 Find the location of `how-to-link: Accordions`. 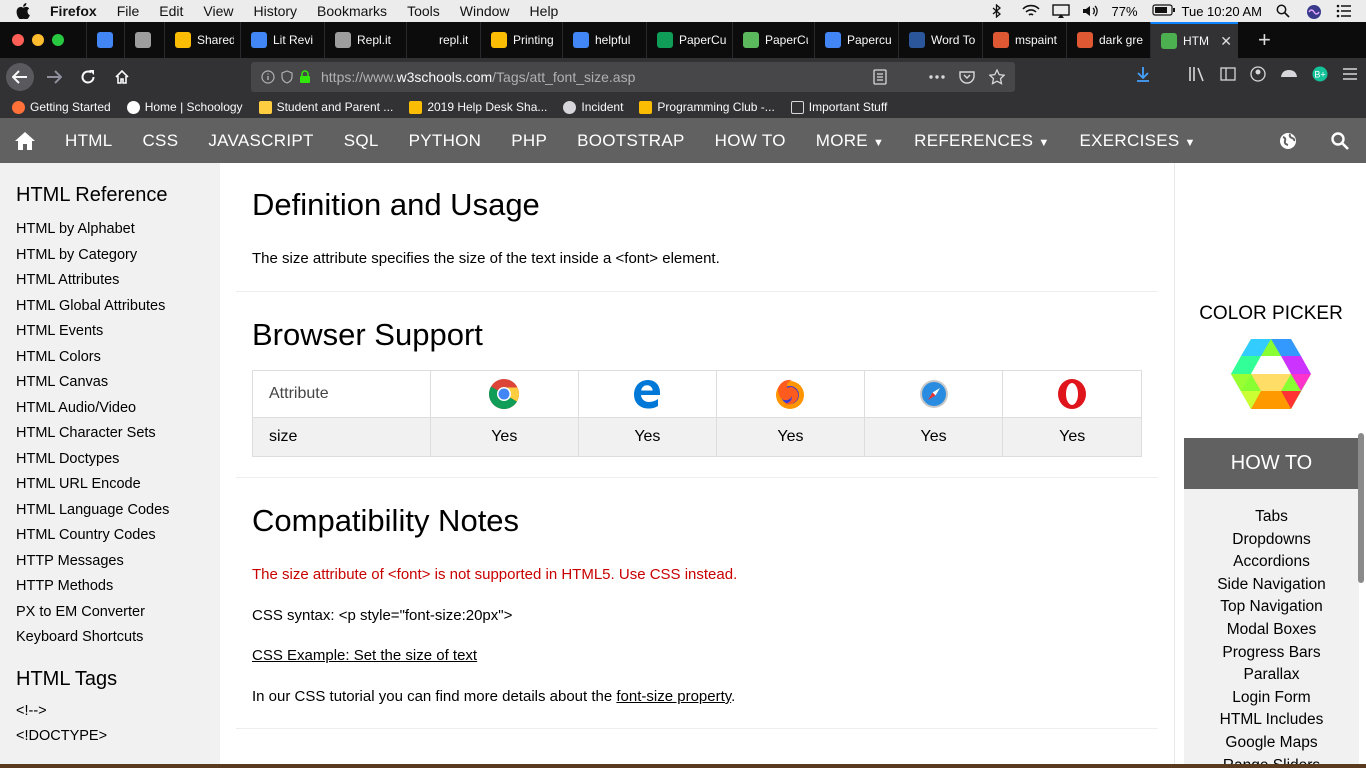

how-to-link: Accordions is located at coordinates (1271, 562).